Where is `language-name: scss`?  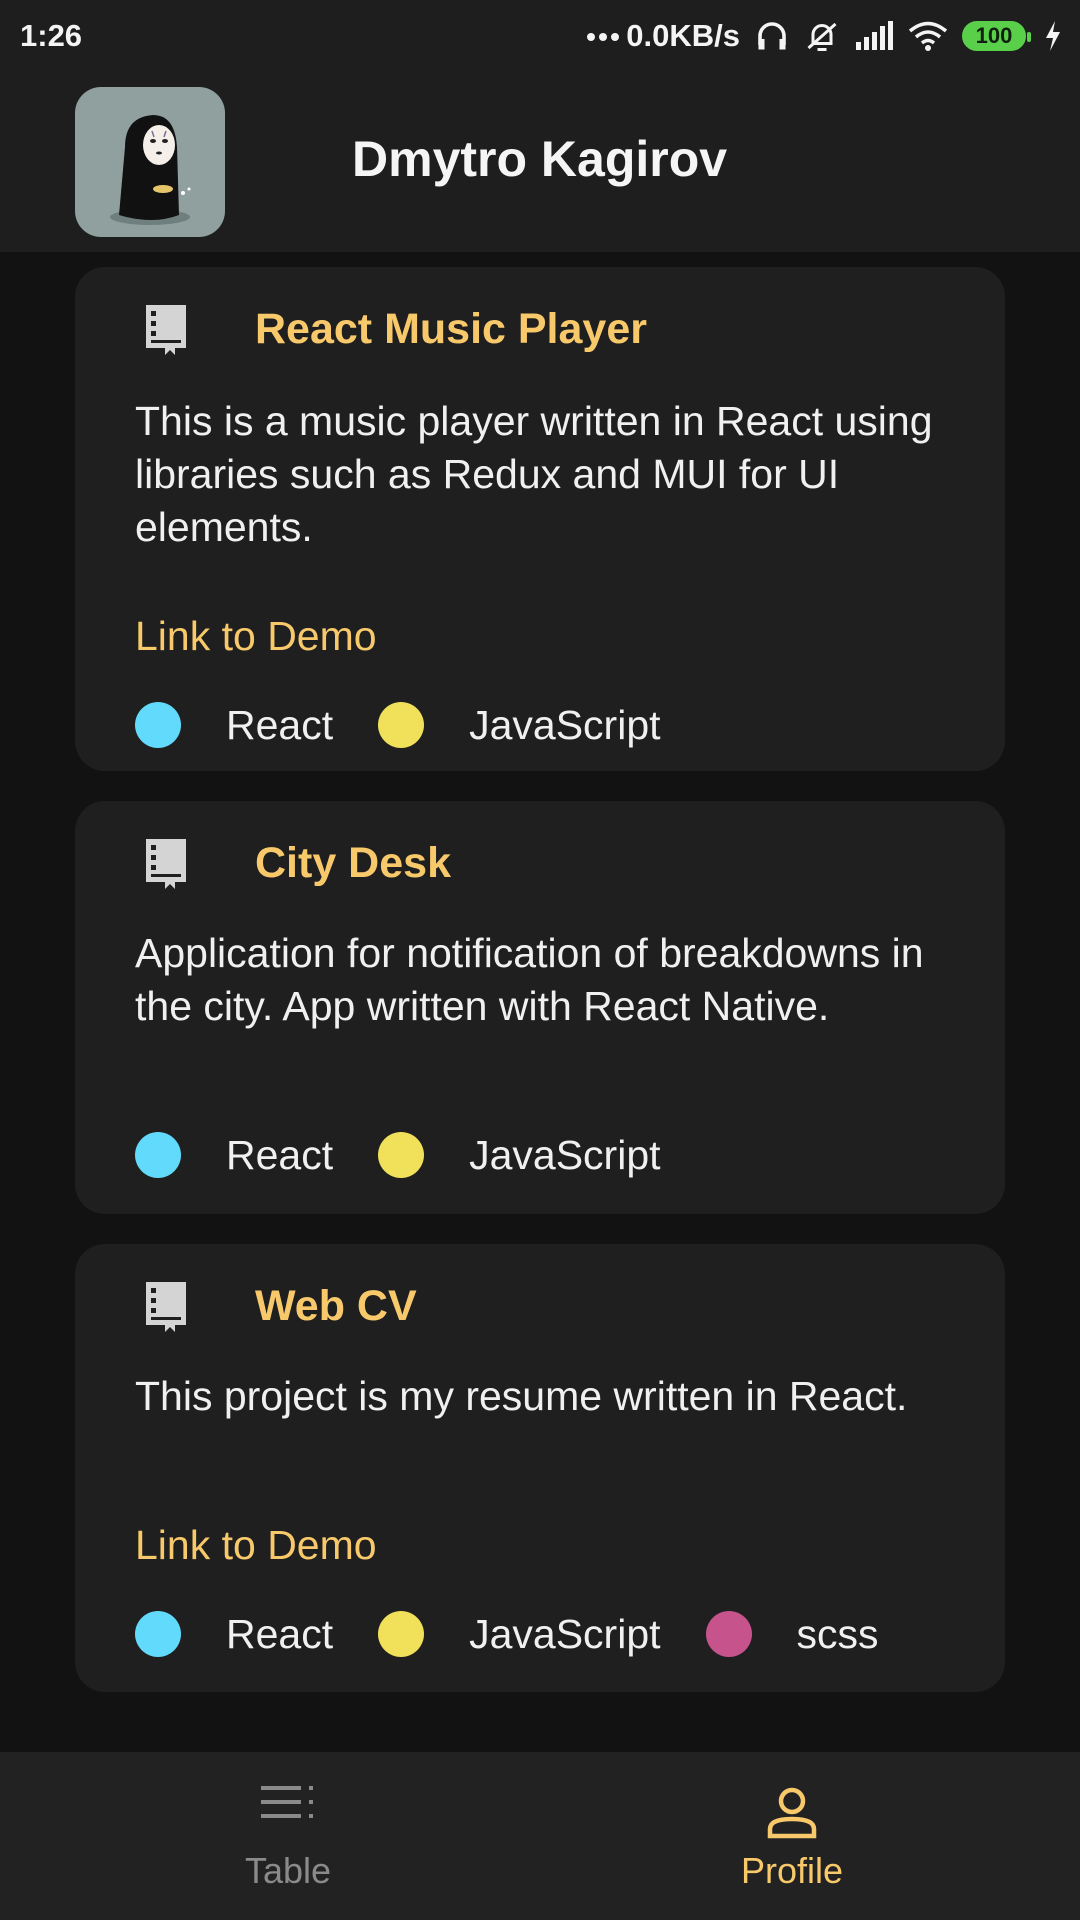
language-name: scss is located at coordinates (837, 1633).